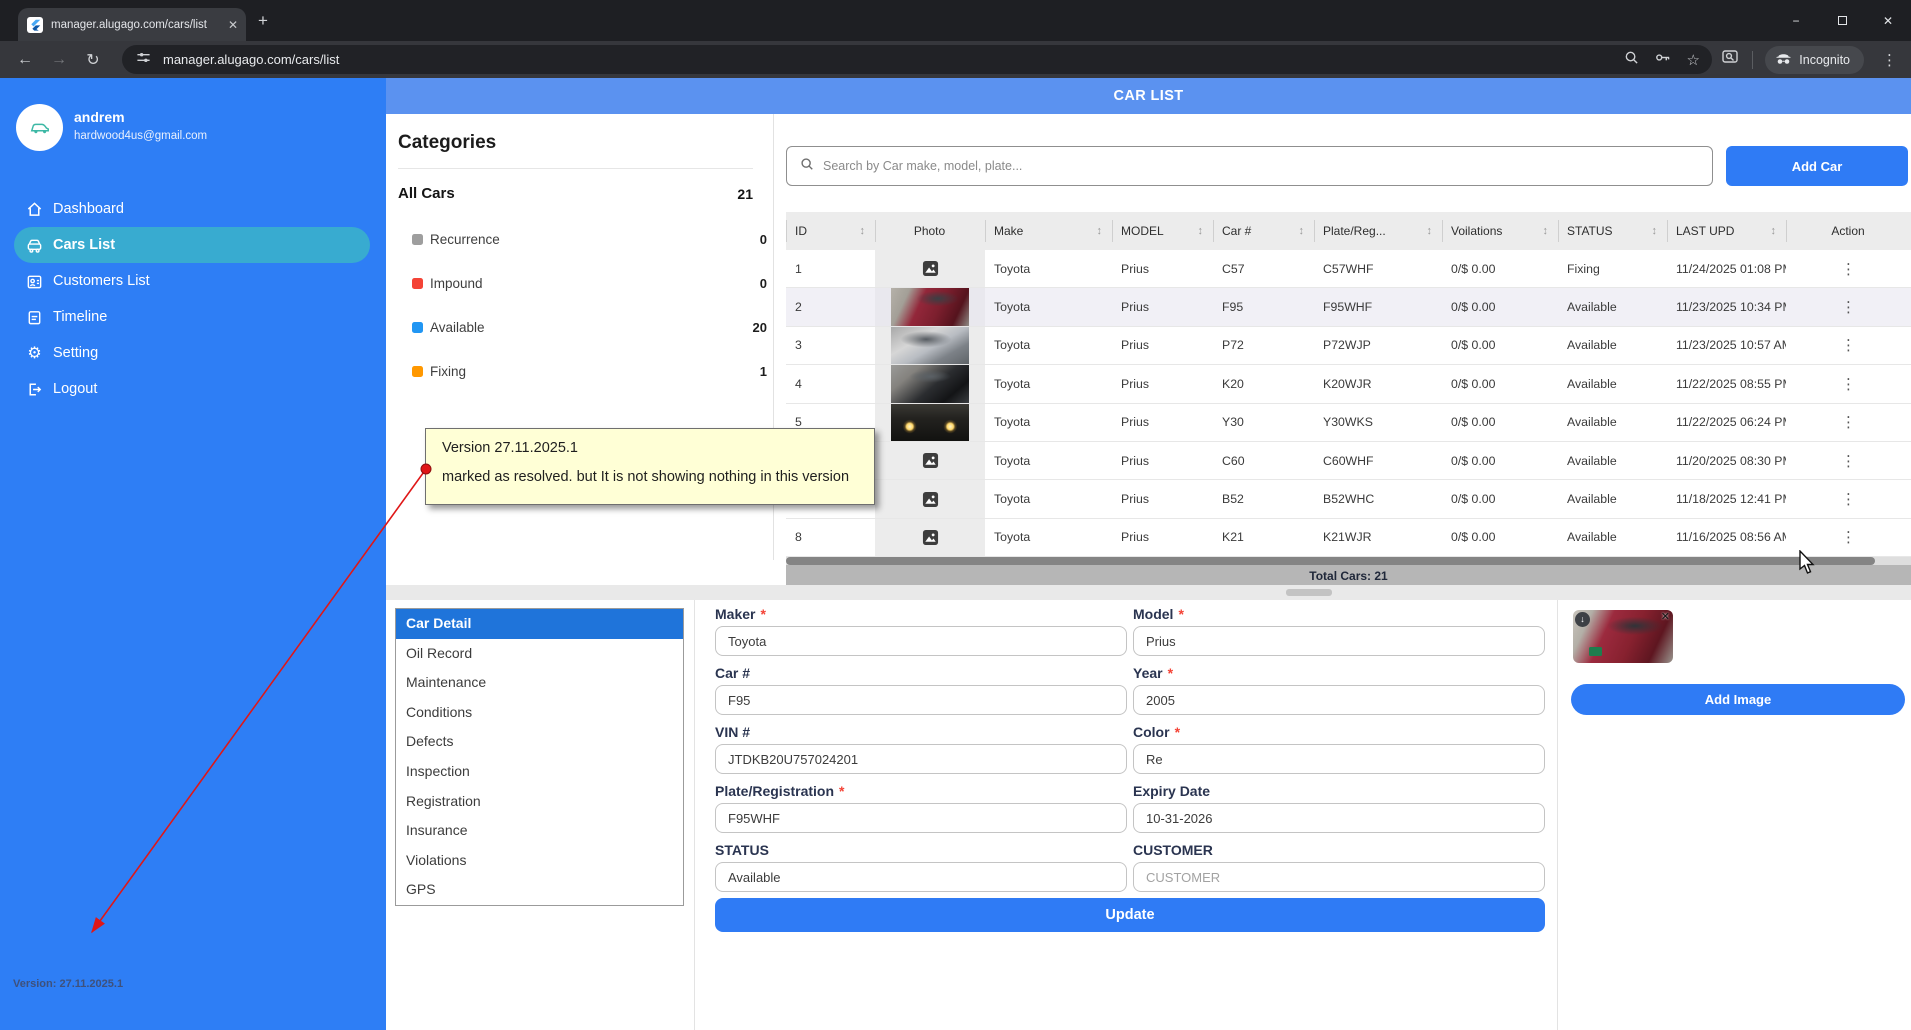 The image size is (1911, 1030). What do you see at coordinates (1663, 60) in the screenshot?
I see `password-key-icon` at bounding box center [1663, 60].